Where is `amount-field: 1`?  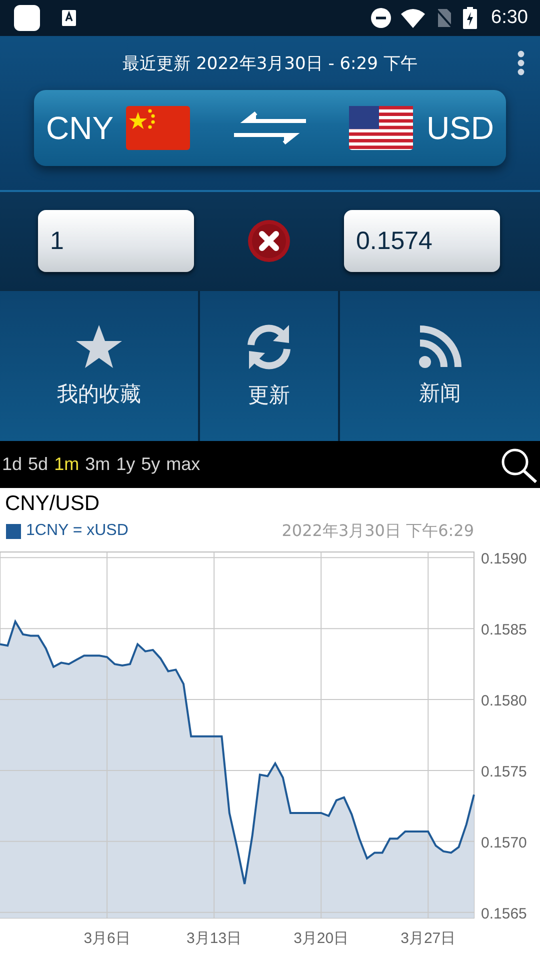 amount-field: 1 is located at coordinates (116, 241).